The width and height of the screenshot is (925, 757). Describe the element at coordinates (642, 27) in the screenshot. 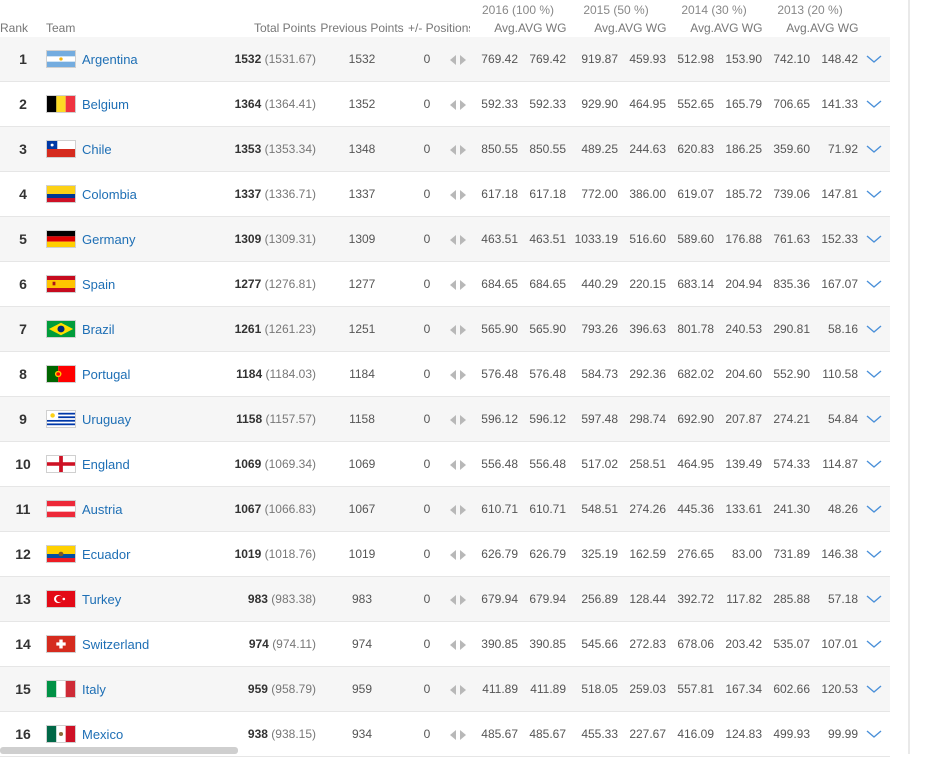

I see `avg-wgt-2015-header: AVG WGT` at that location.